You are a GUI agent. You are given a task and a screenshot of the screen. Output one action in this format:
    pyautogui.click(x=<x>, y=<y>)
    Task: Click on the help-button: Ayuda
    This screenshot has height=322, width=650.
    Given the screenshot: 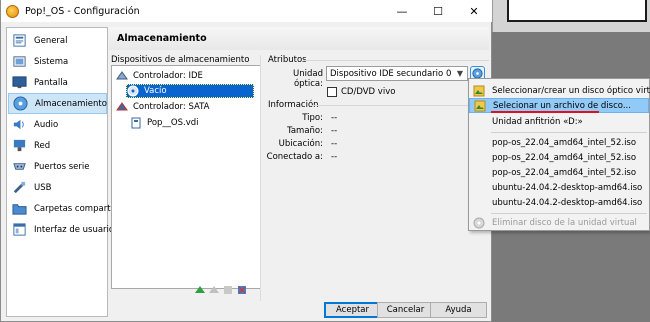 What is the action you would take?
    pyautogui.click(x=458, y=310)
    